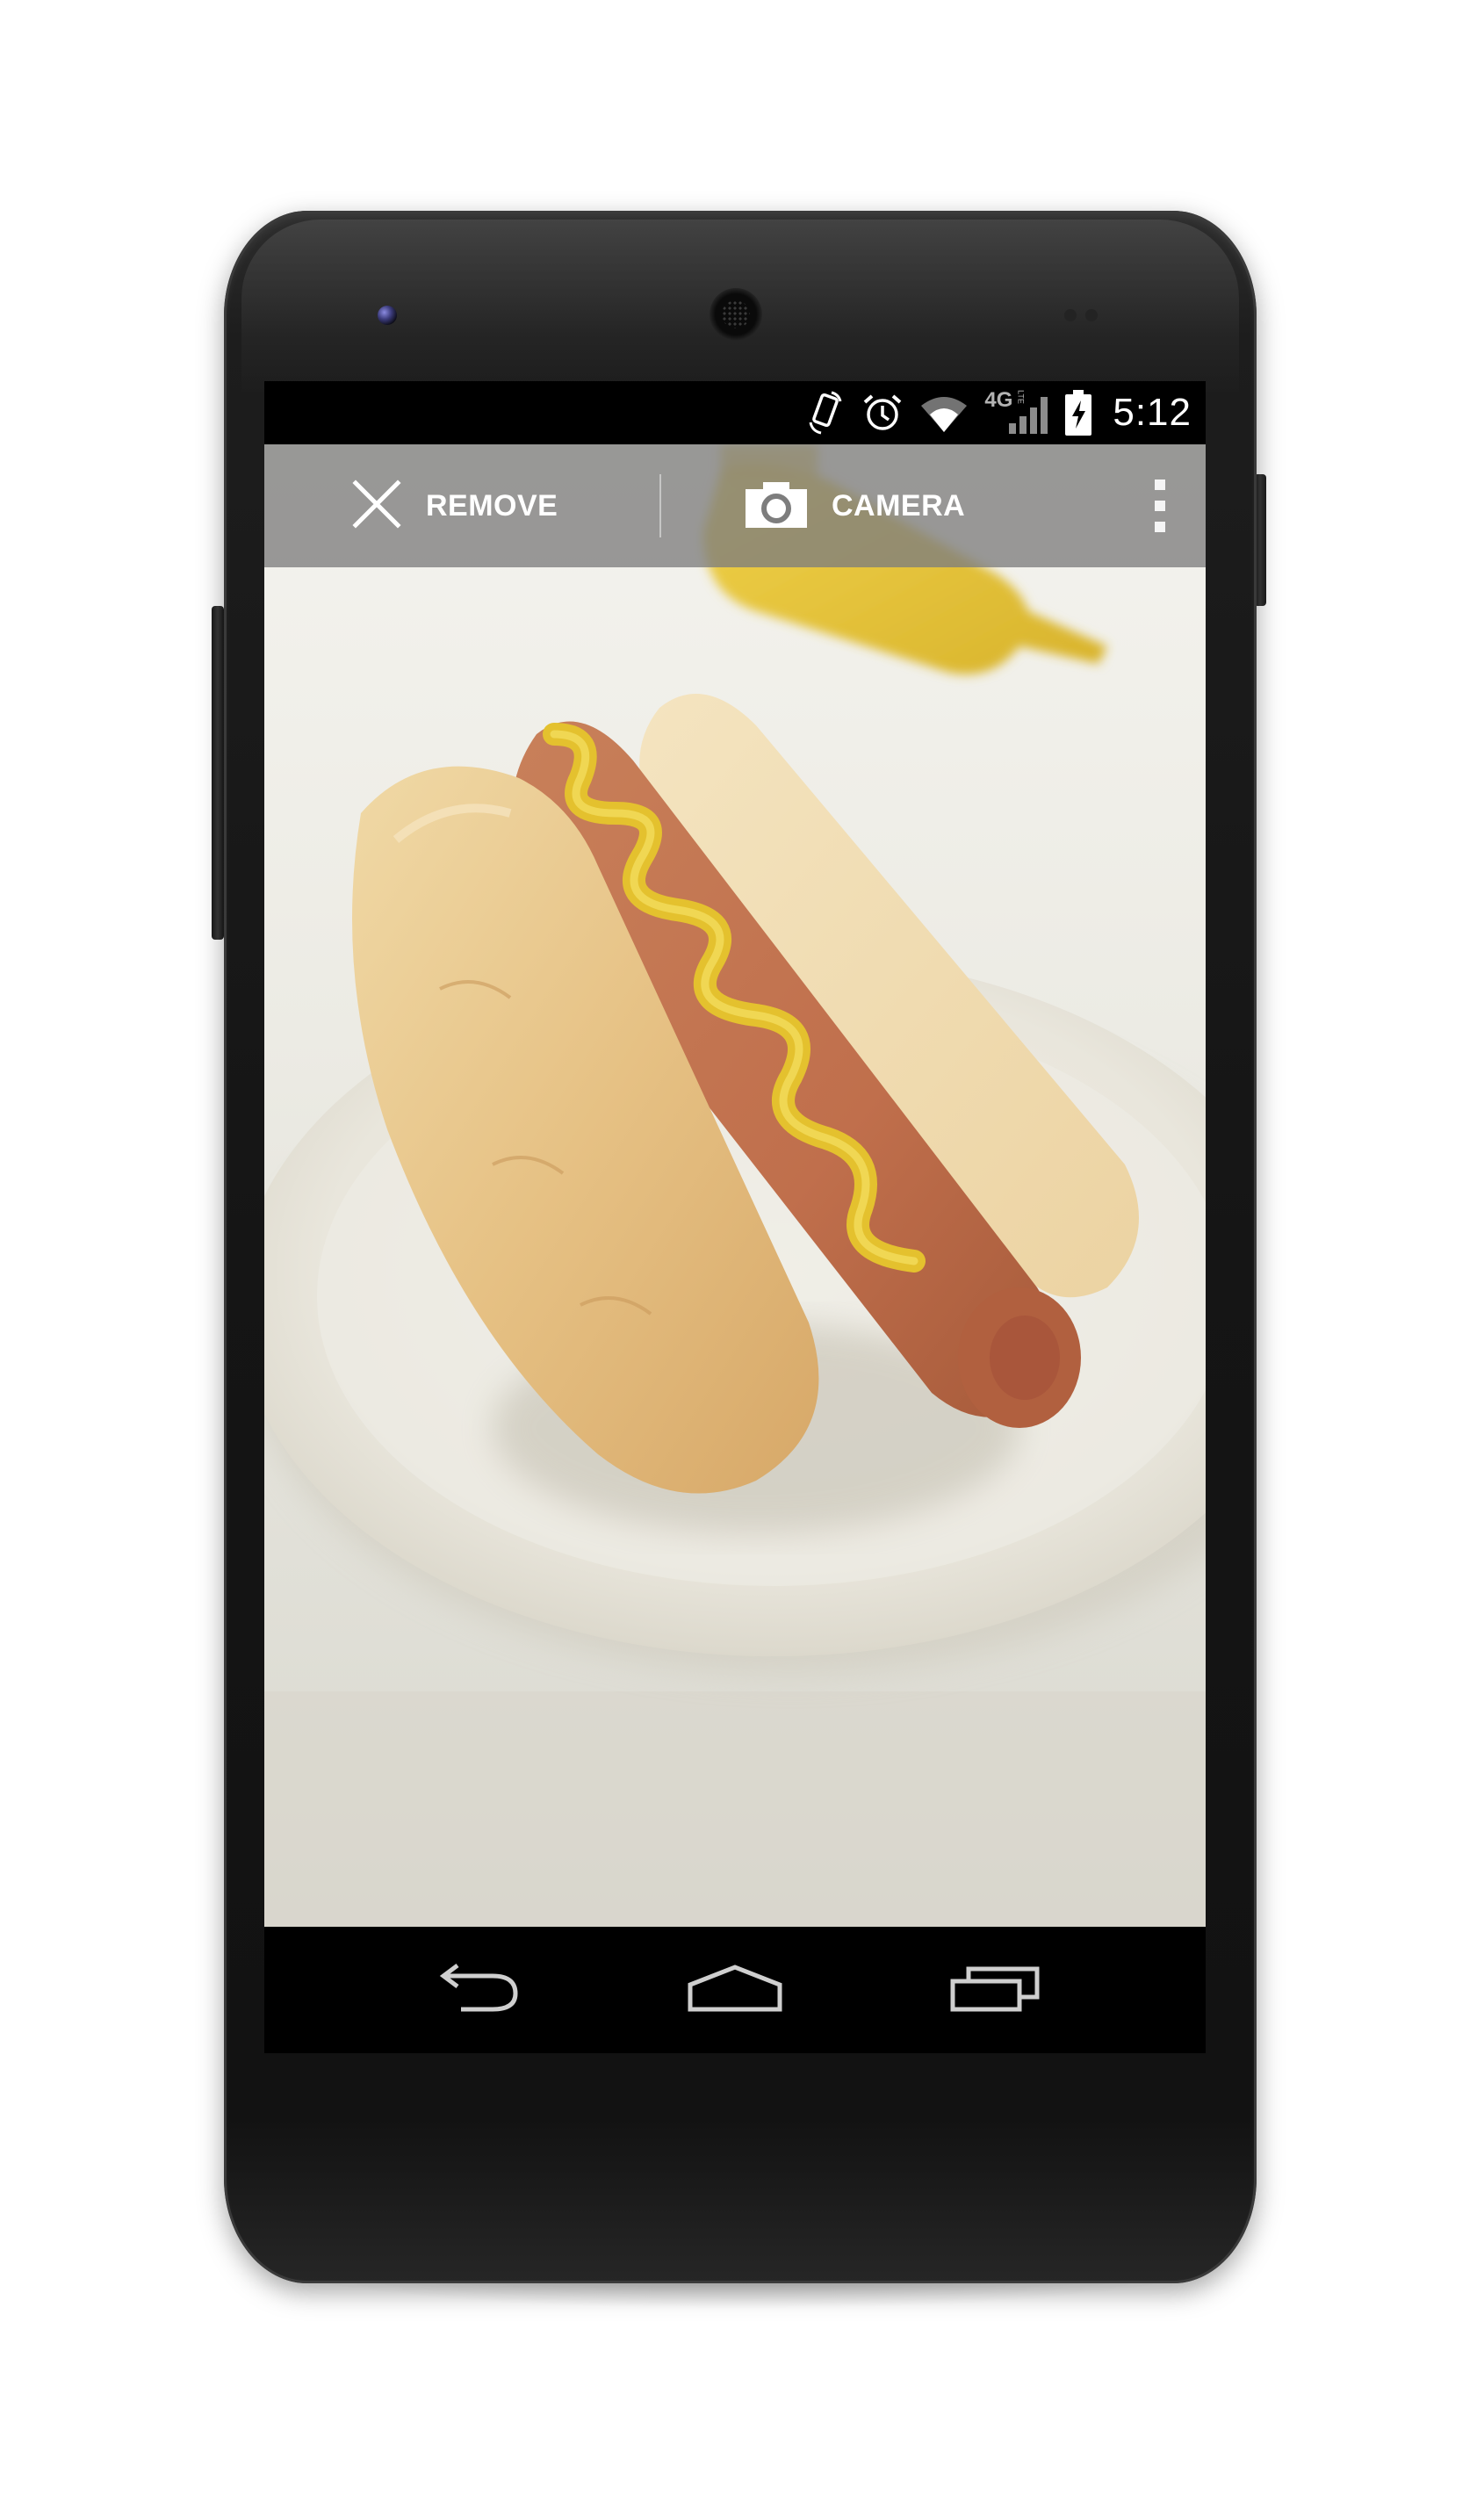 The image size is (1484, 2509). I want to click on back-icon, so click(475, 1990).